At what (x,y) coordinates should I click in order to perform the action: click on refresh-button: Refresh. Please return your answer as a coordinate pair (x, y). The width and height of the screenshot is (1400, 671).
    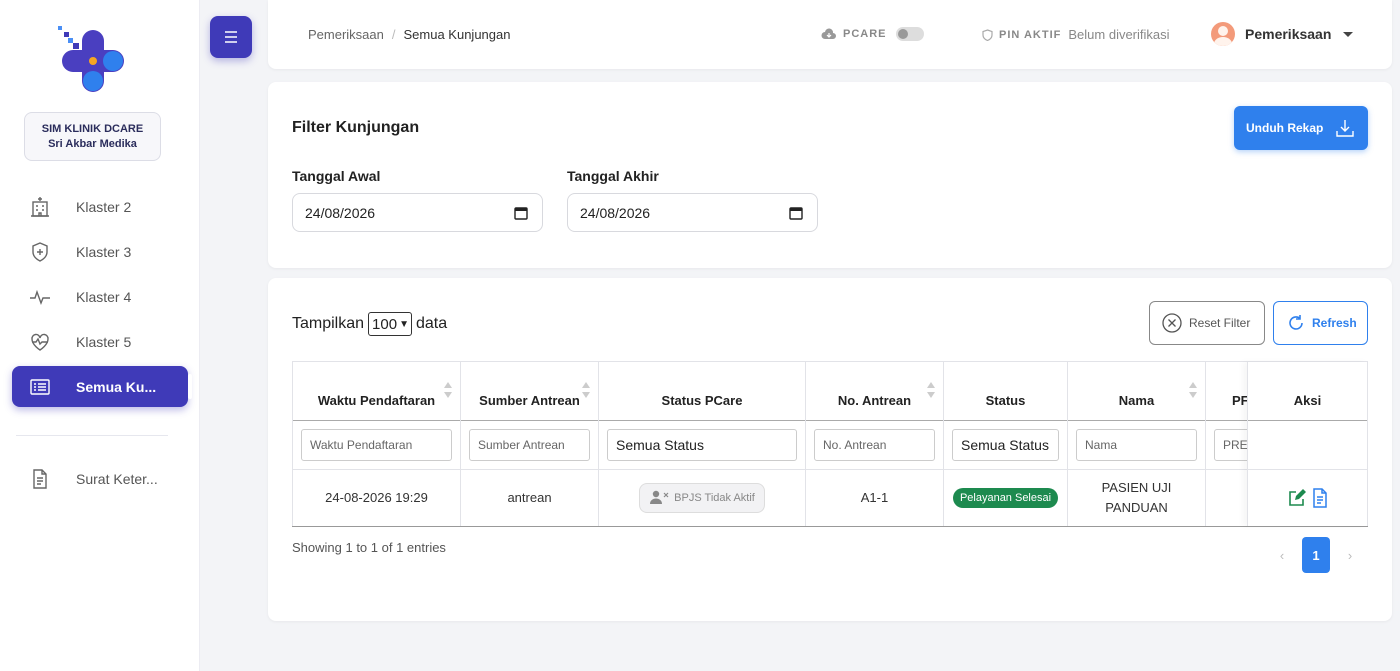
    Looking at the image, I should click on (1320, 323).